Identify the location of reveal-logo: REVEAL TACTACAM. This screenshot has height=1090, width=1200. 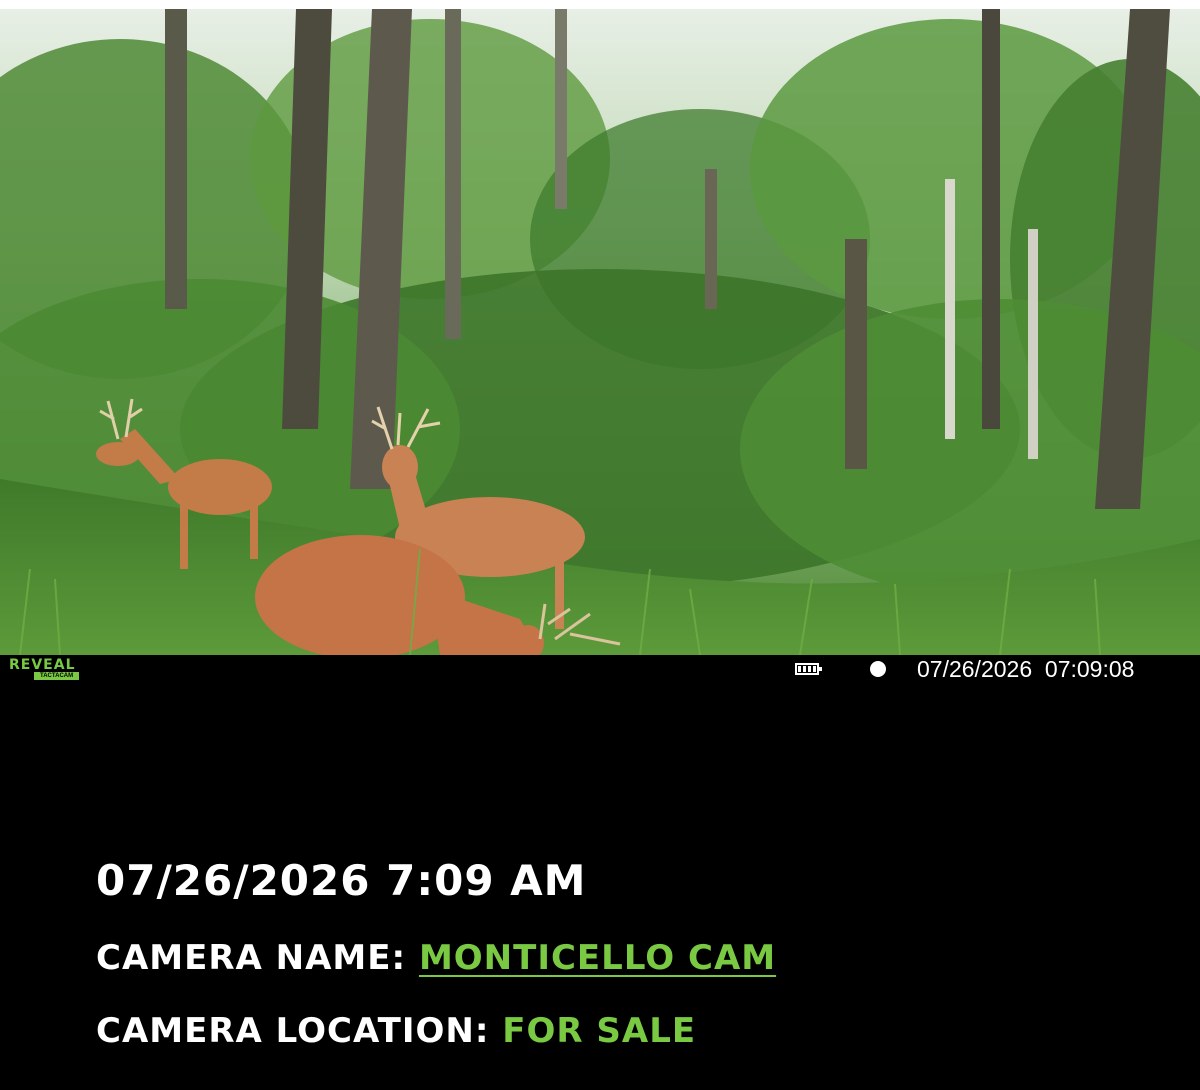
(54, 669).